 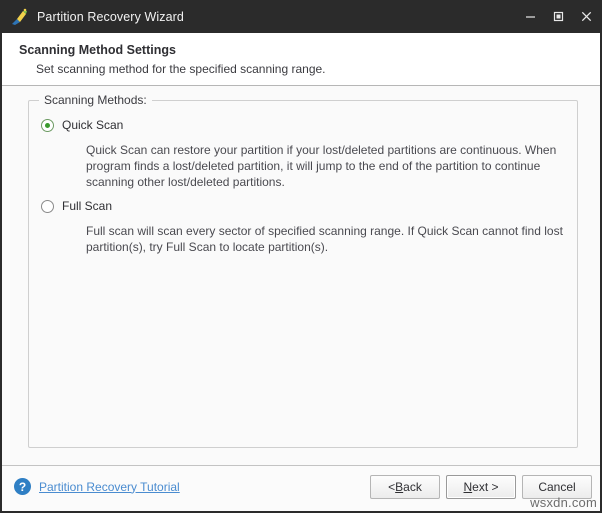 I want to click on radio-option-quick-scan: Quick Scan, so click(x=82, y=125).